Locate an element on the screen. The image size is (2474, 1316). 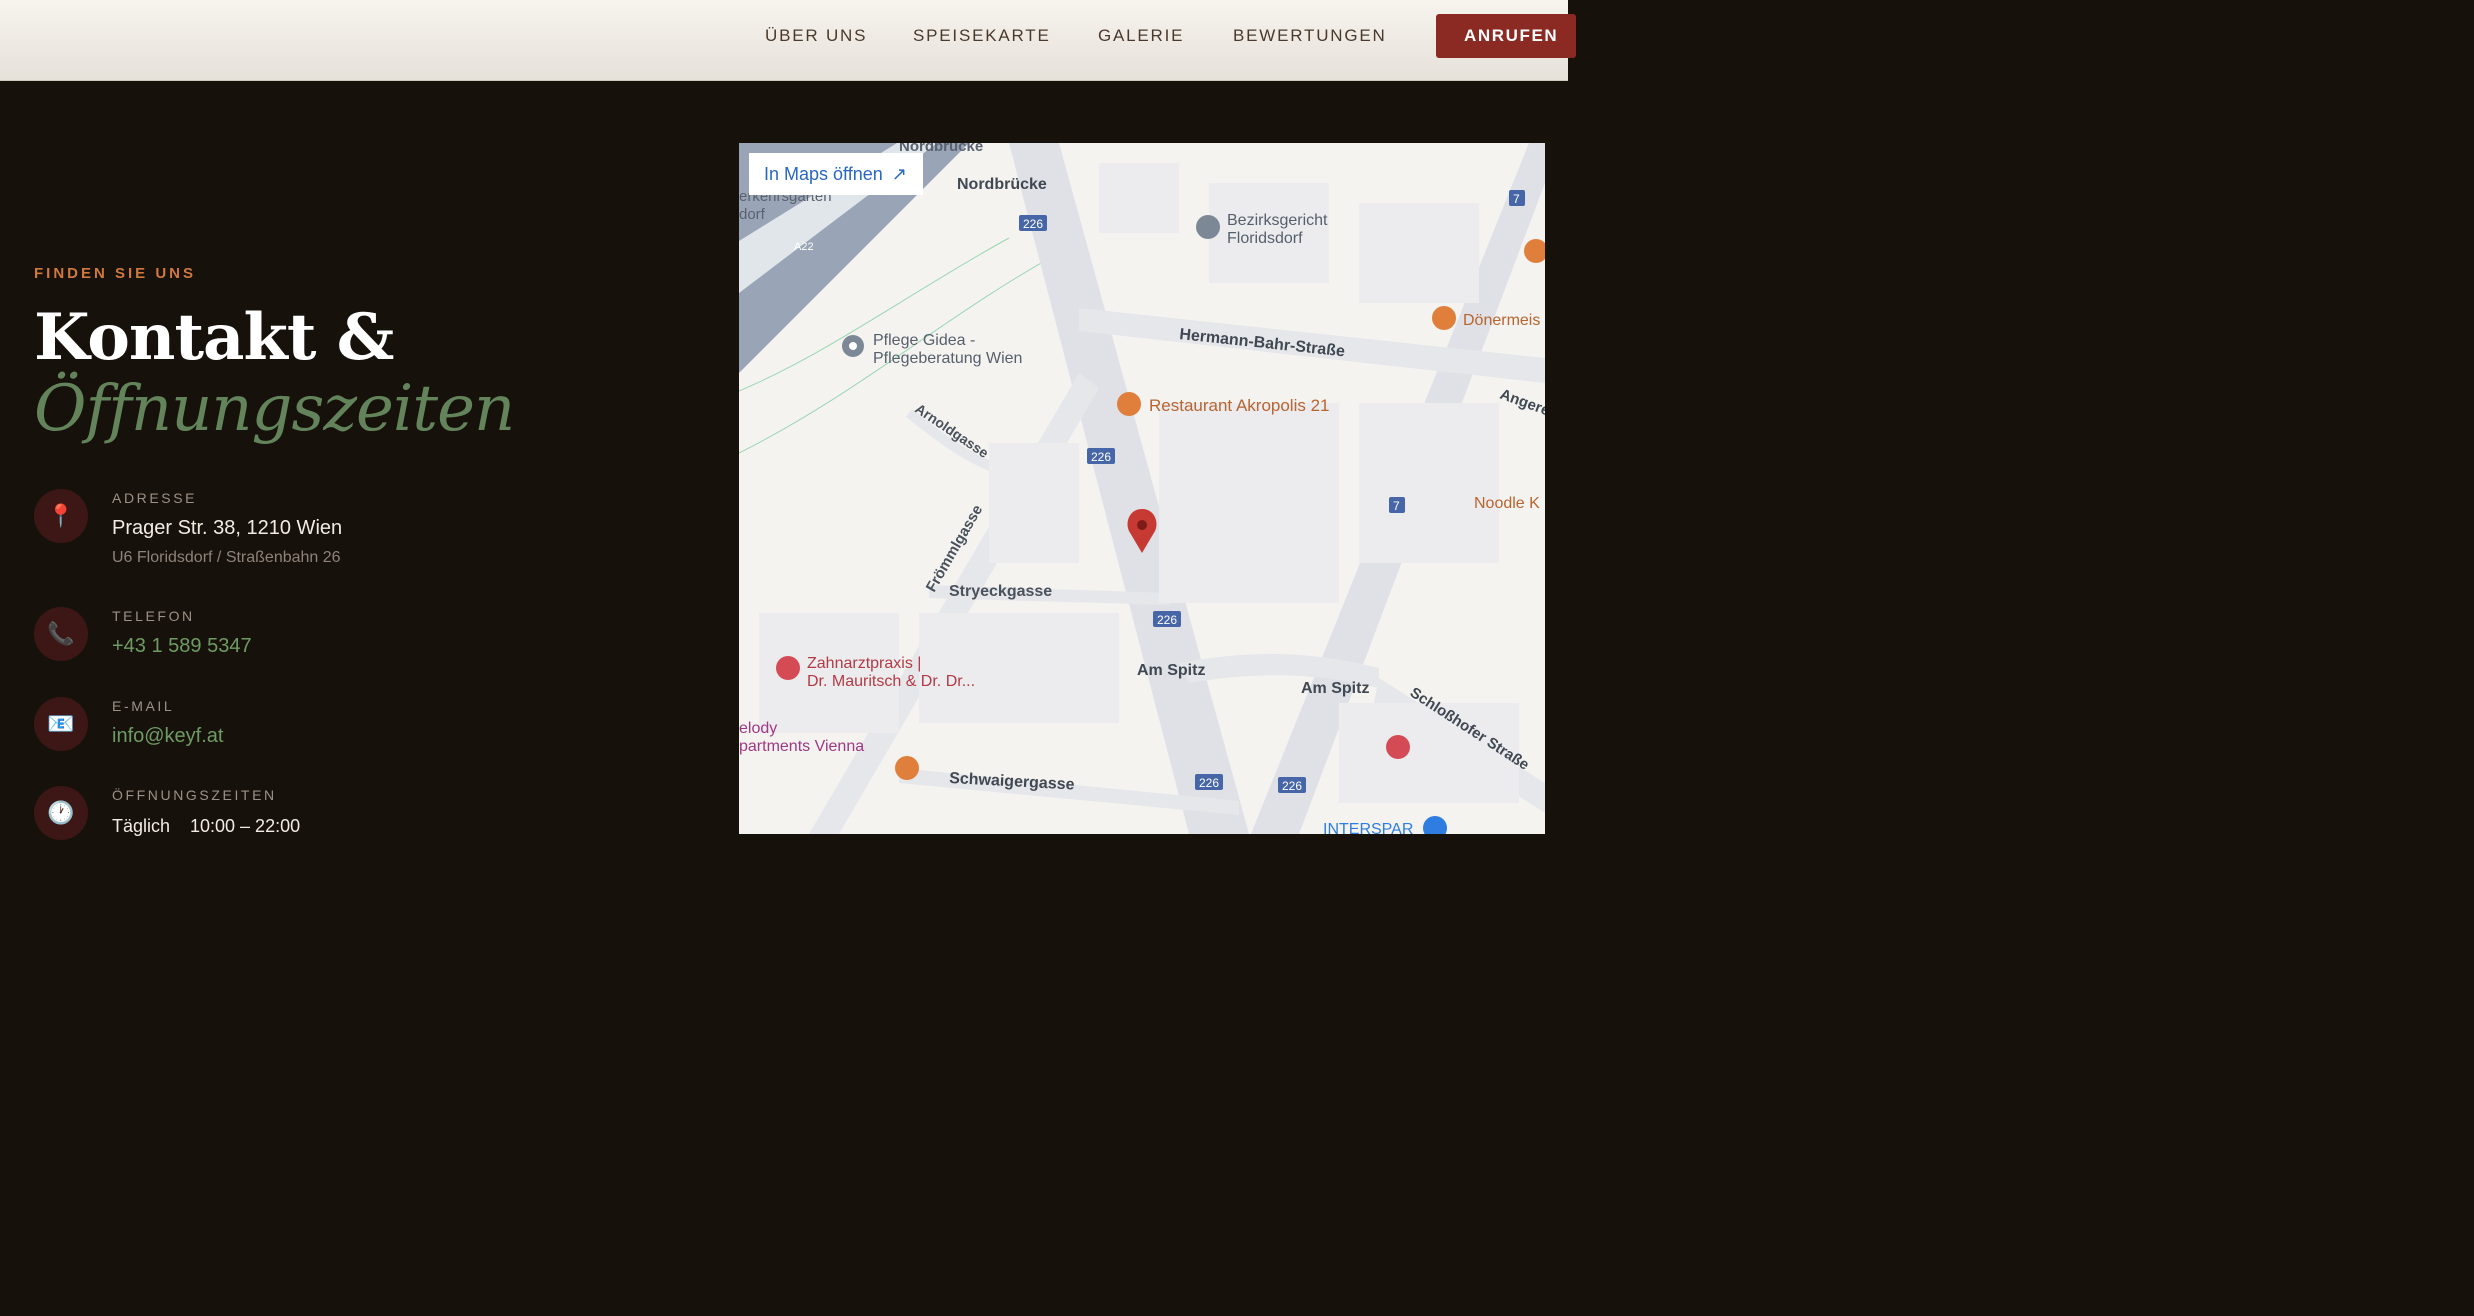
map-label: Nordbrücke is located at coordinates (1002, 184).